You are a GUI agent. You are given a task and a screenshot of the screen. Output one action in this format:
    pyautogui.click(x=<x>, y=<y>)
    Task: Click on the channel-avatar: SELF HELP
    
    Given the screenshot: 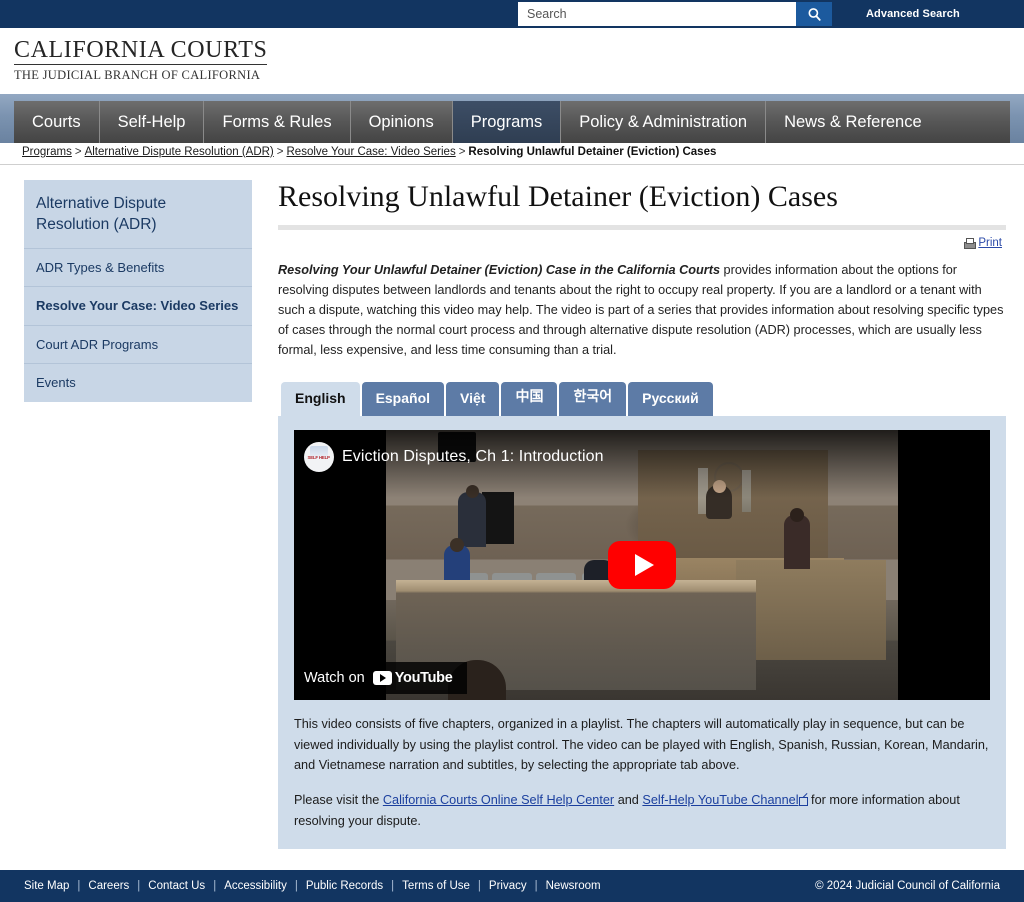 What is the action you would take?
    pyautogui.click(x=319, y=457)
    